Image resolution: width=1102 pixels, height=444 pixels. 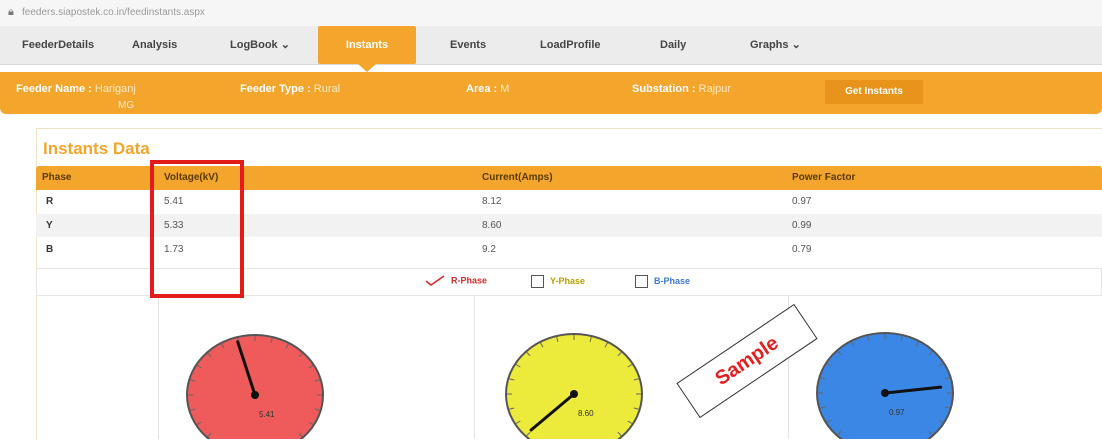 I want to click on legend-label: R-Phase, so click(x=469, y=280).